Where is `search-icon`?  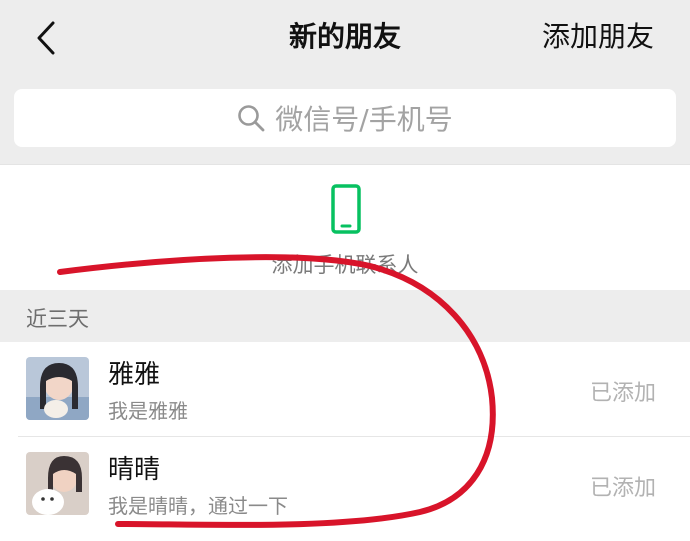 search-icon is located at coordinates (251, 118).